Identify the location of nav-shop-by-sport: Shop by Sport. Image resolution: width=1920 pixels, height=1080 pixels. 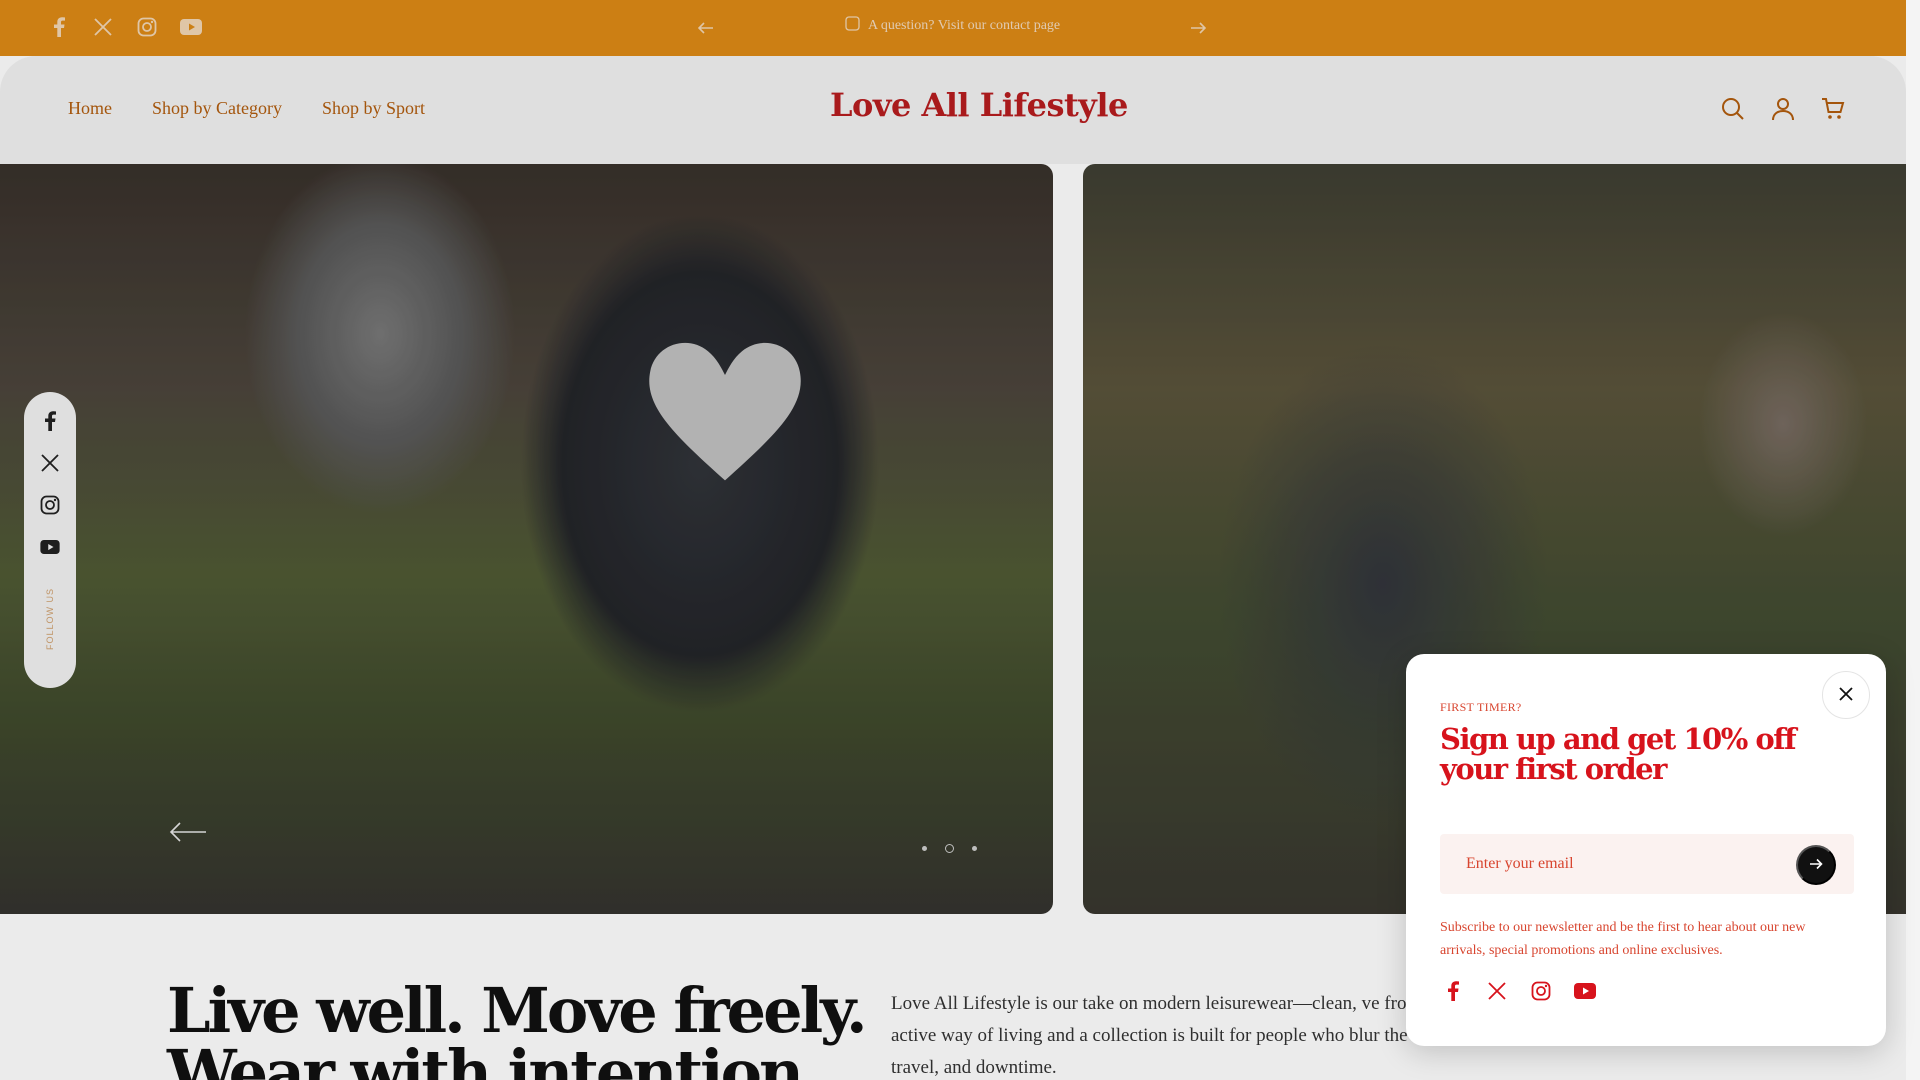
(373, 108).